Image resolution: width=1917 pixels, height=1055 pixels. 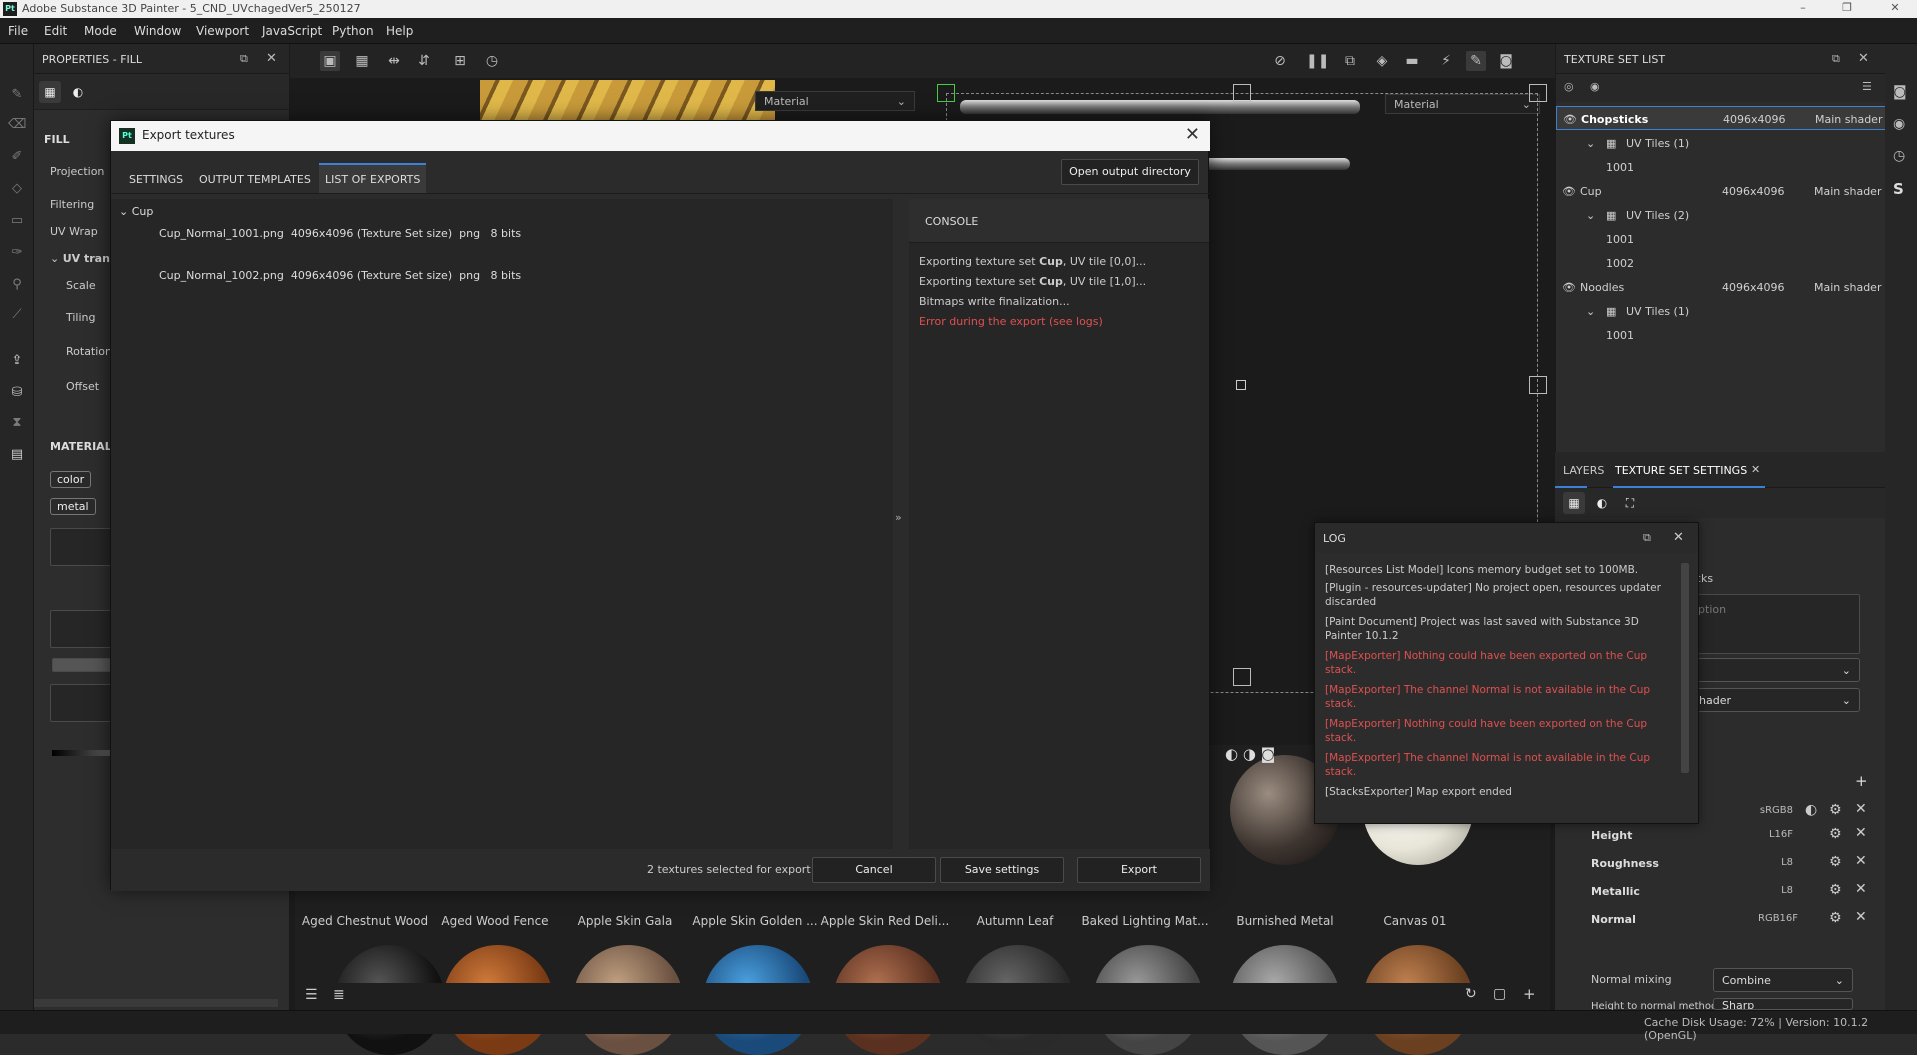 What do you see at coordinates (17, 393) in the screenshot?
I see `bake-icon: ⛁` at bounding box center [17, 393].